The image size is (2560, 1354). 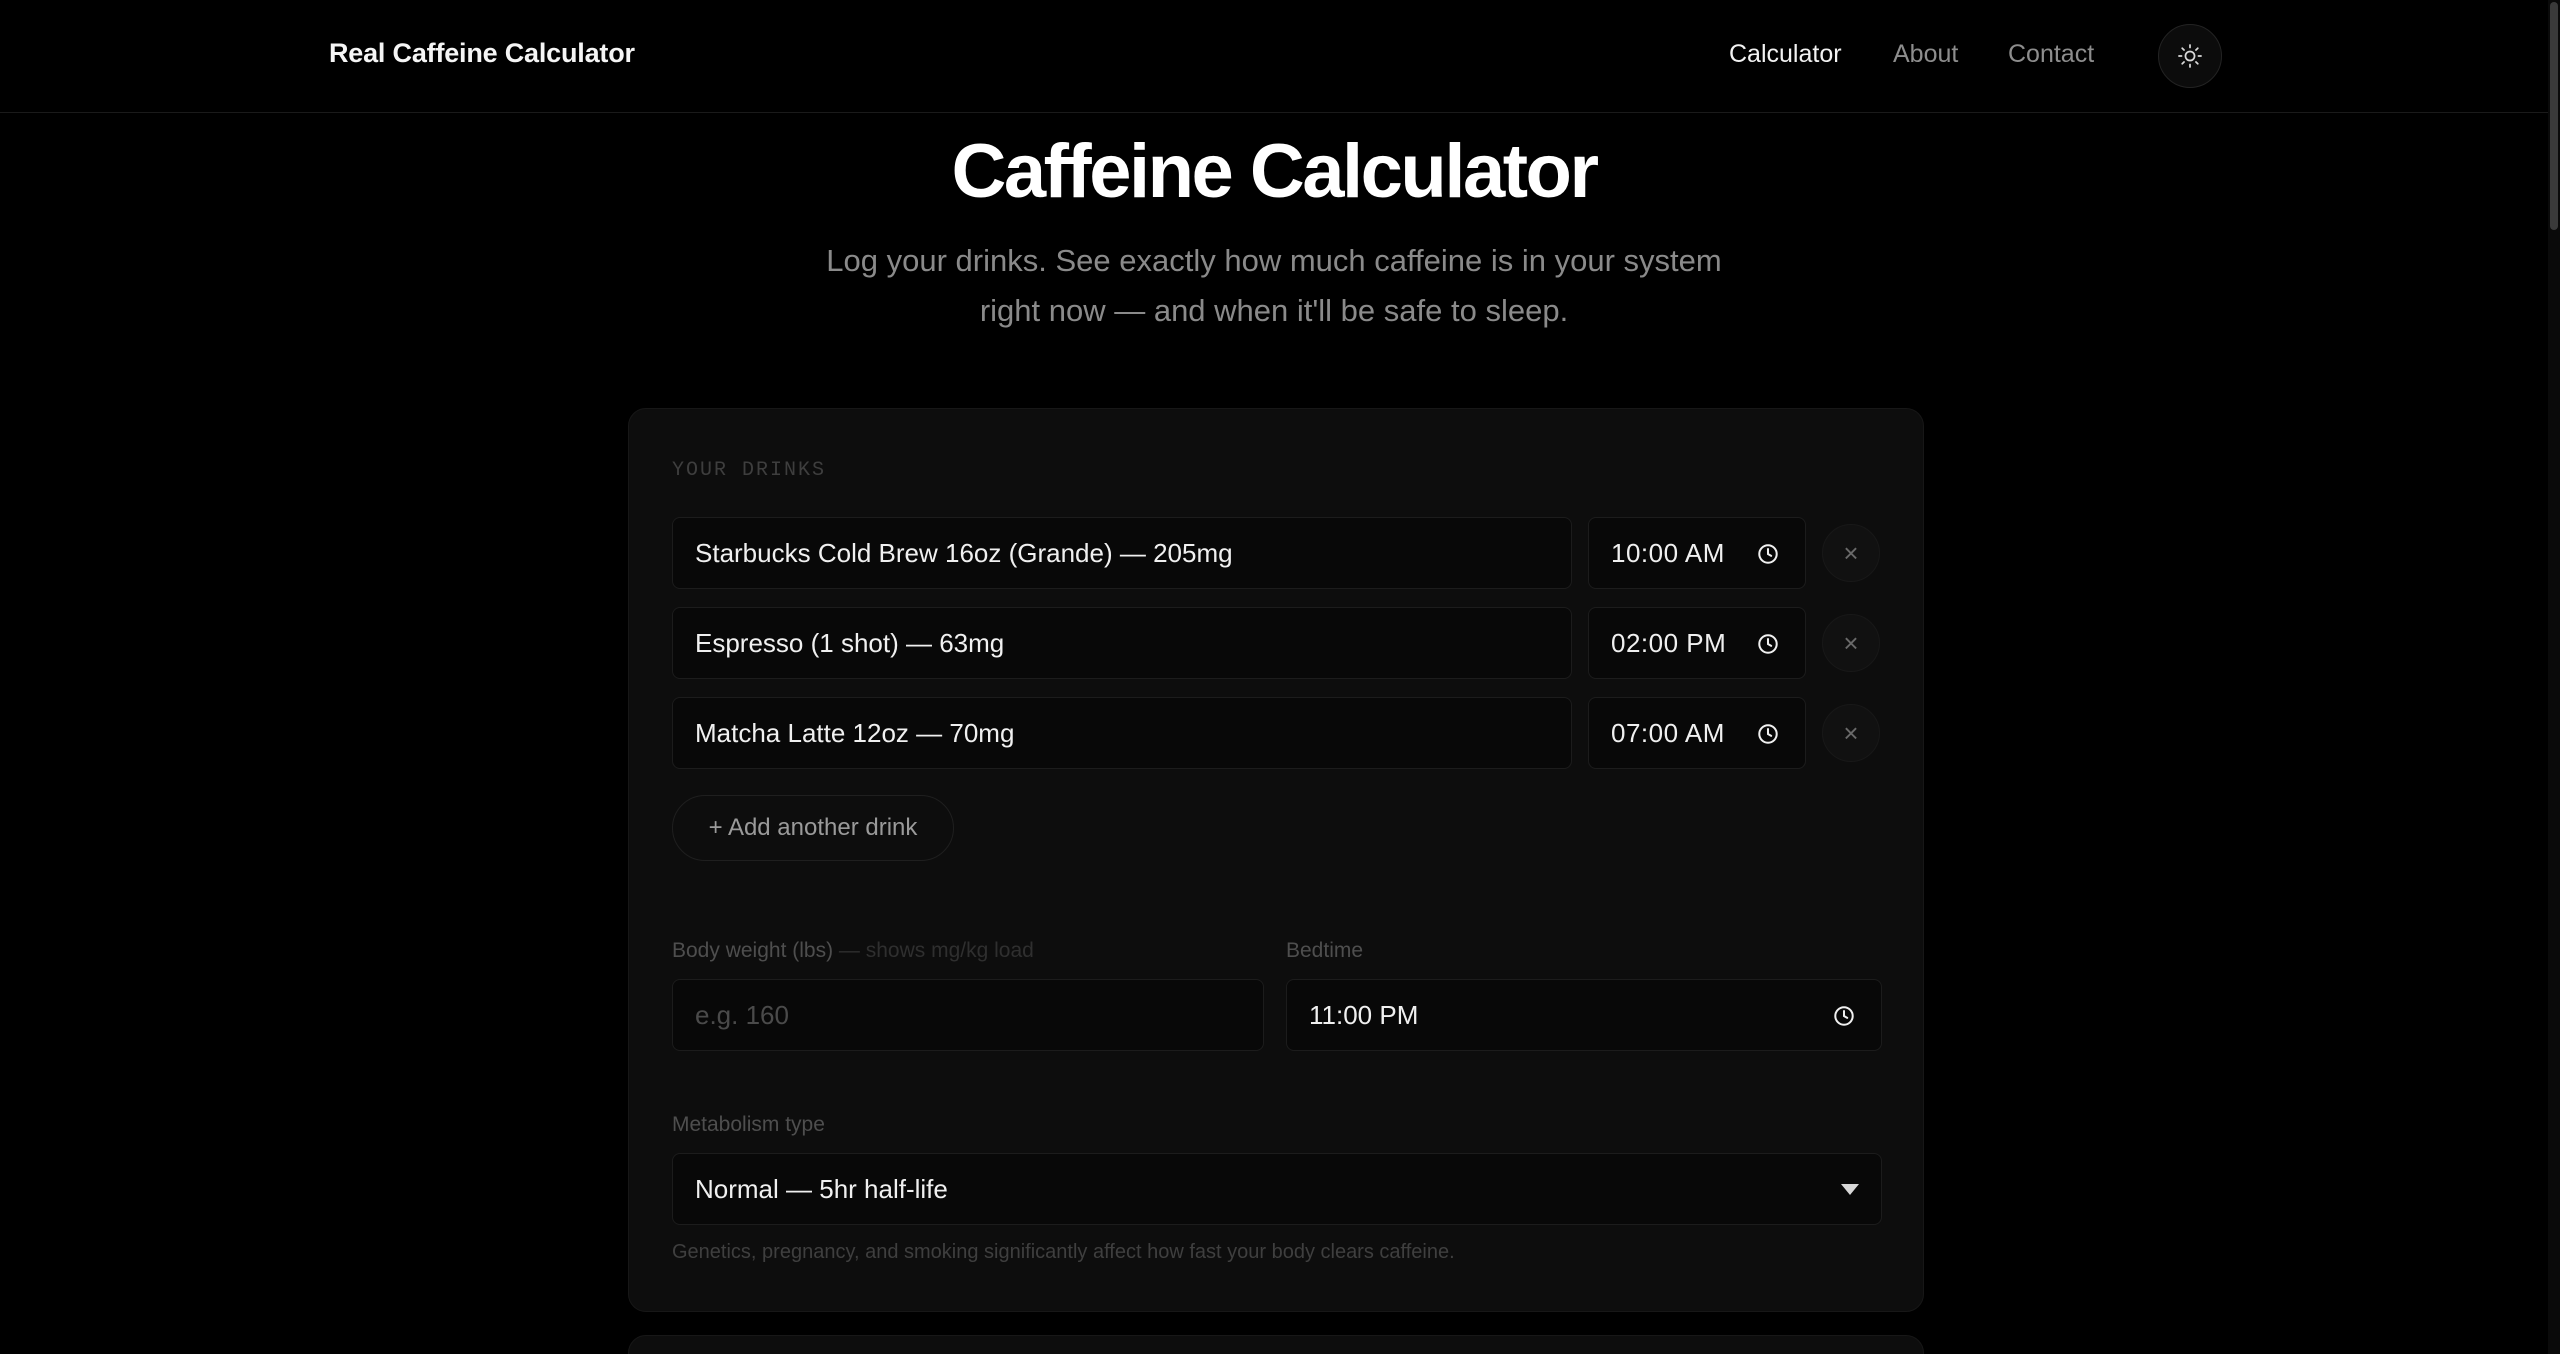 What do you see at coordinates (1122, 733) in the screenshot?
I see `drink-select: Matcha Latte 12oz — 70mg` at bounding box center [1122, 733].